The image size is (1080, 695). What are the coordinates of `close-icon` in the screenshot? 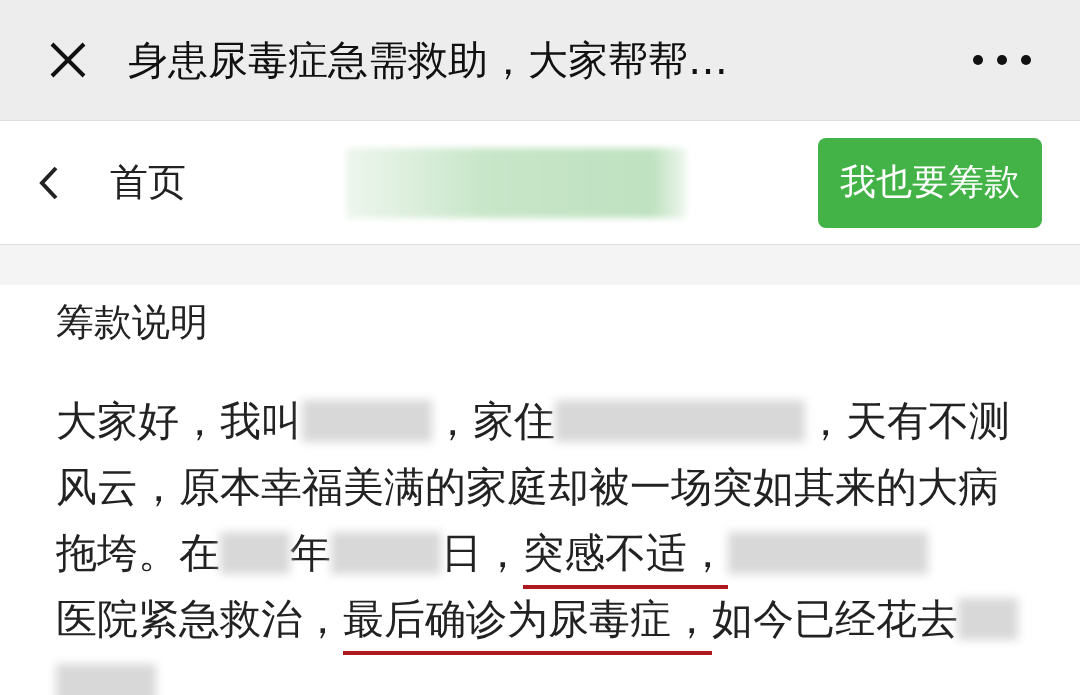 It's located at (68, 60).